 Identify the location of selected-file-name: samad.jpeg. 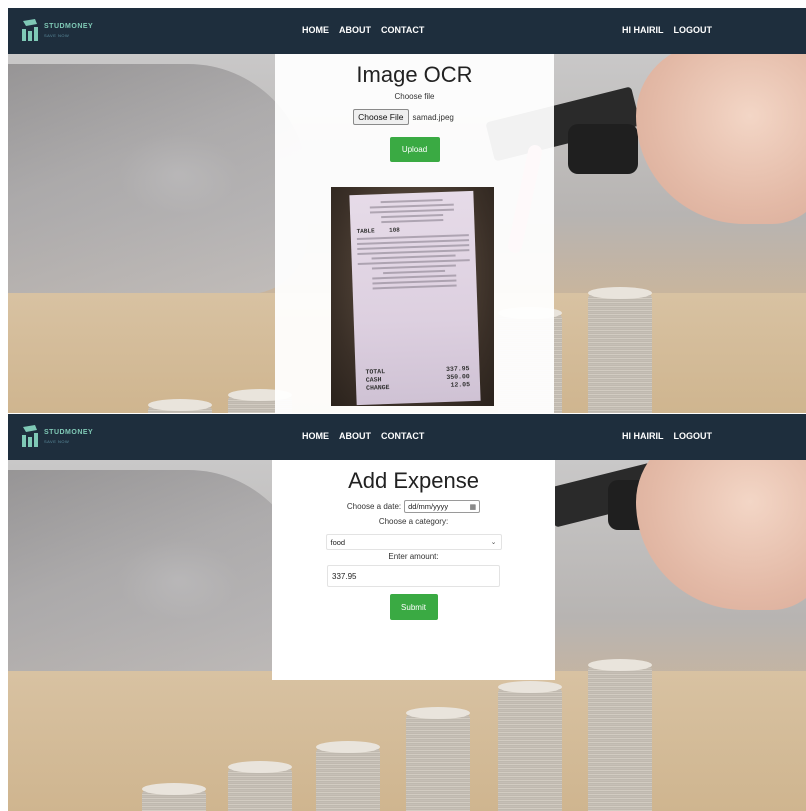
(433, 117).